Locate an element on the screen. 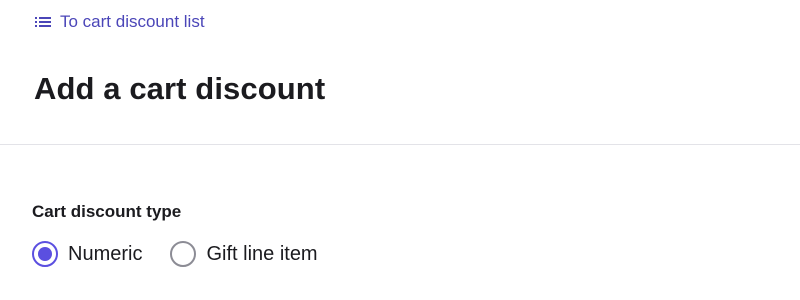  back-link-label: To cart discount list is located at coordinates (132, 22).